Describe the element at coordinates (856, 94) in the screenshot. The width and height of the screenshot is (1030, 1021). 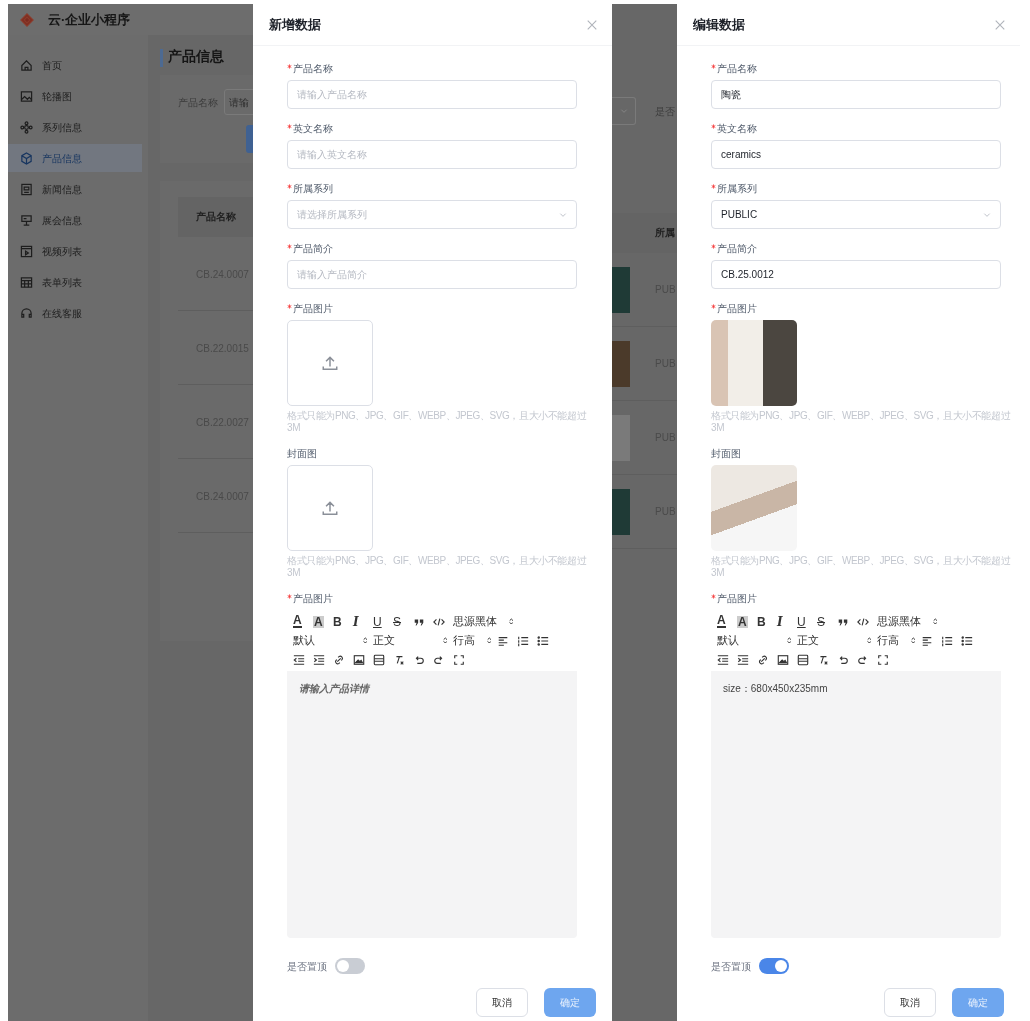
I see `input-field: 陶瓷` at that location.